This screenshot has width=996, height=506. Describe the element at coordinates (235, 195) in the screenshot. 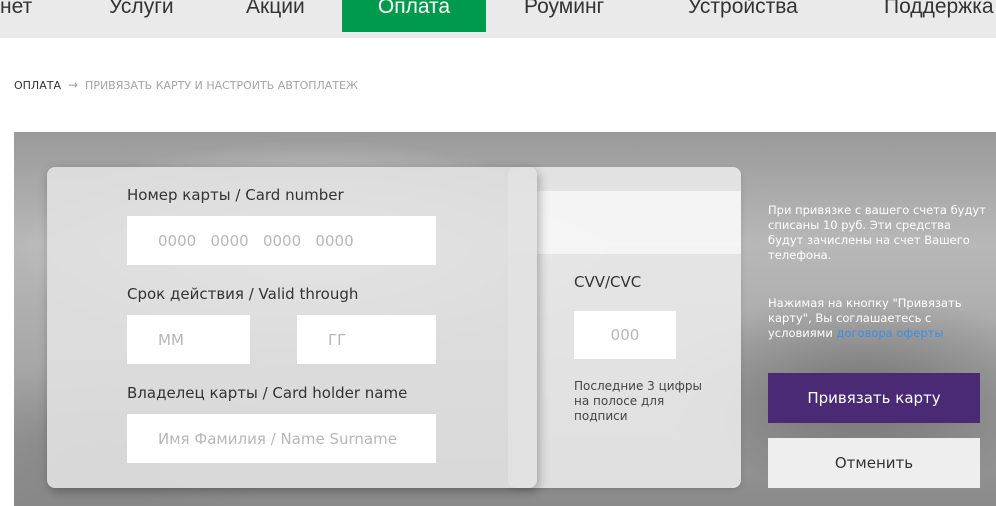

I see `card-number-label: Номер карты / Card number` at that location.